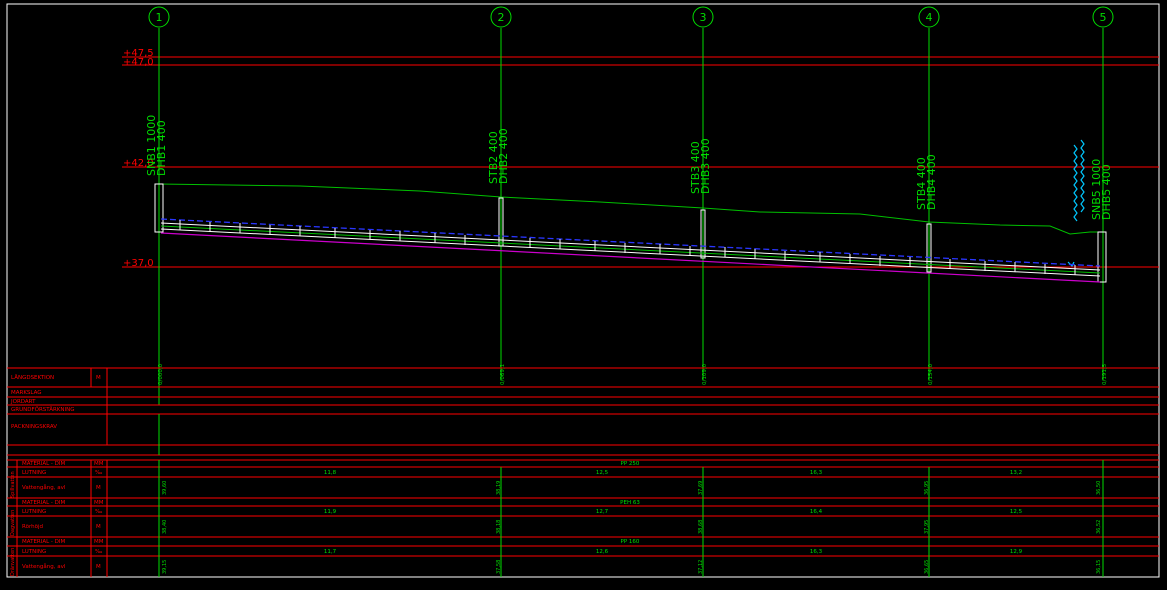 The height and width of the screenshot is (590, 1167). Describe the element at coordinates (499, 527) in the screenshot. I see `level-value: 38,18` at that location.